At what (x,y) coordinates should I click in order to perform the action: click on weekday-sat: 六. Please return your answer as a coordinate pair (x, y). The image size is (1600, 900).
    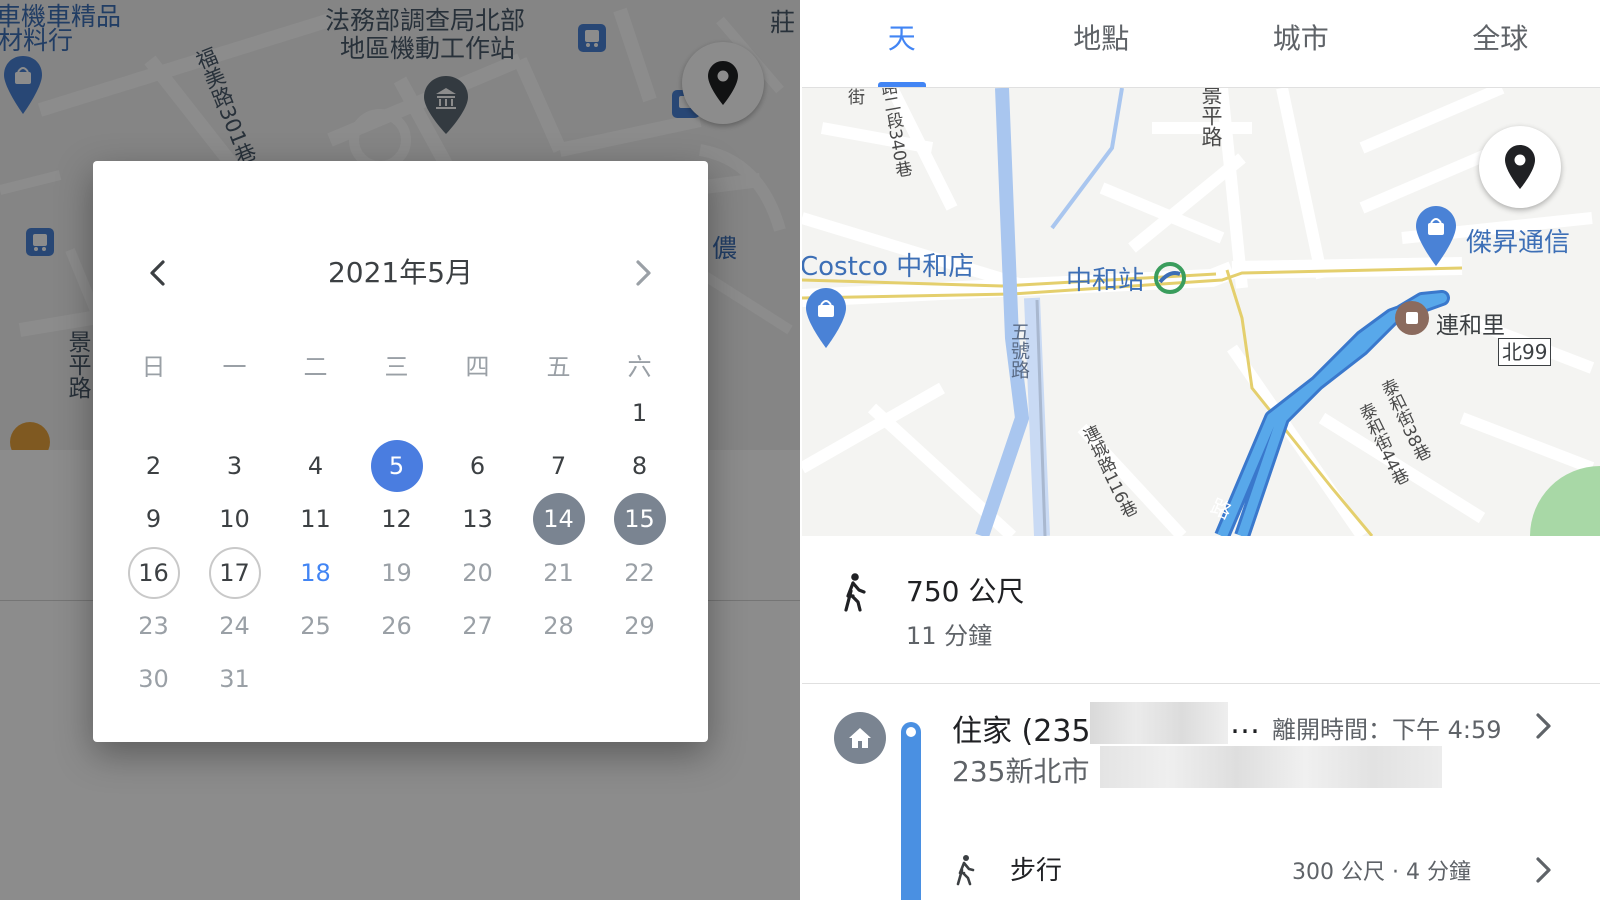
    Looking at the image, I should click on (639, 367).